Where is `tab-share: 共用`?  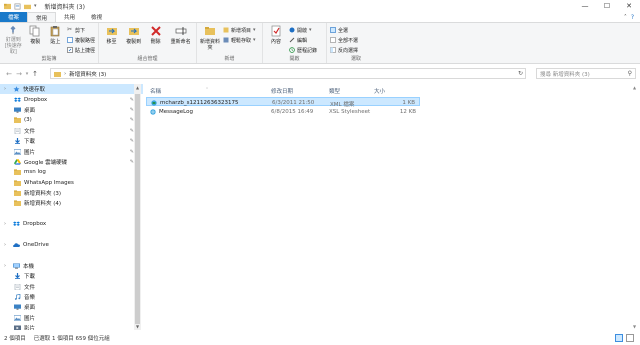 tab-share: 共用 is located at coordinates (69, 17).